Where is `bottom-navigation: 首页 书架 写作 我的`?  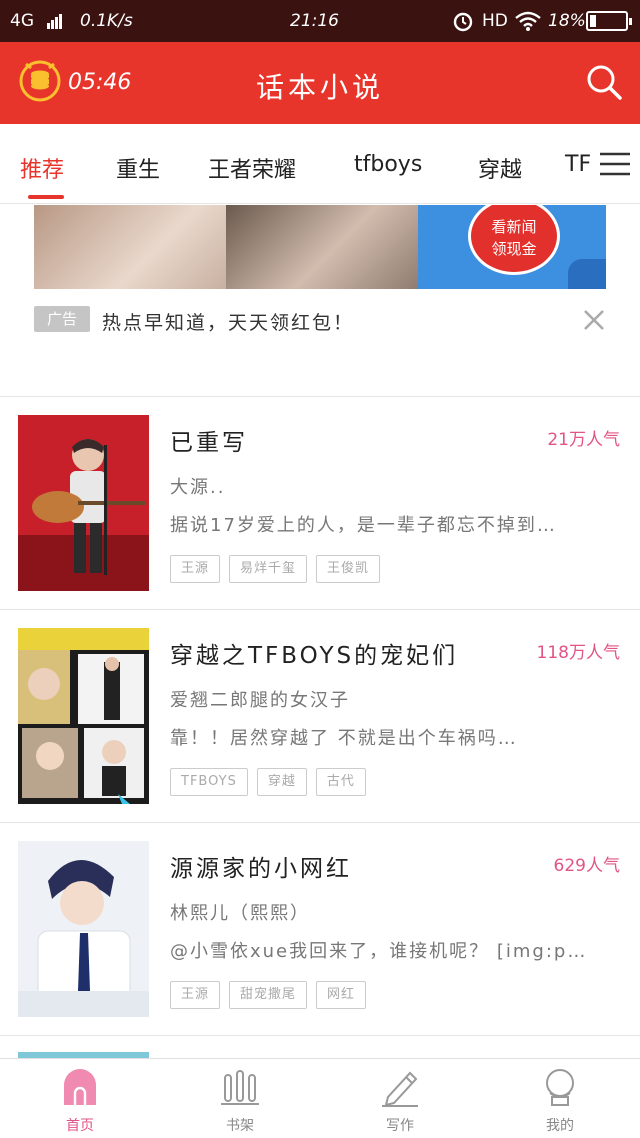
bottom-navigation: 首页 书架 写作 我的 is located at coordinates (320, 1098).